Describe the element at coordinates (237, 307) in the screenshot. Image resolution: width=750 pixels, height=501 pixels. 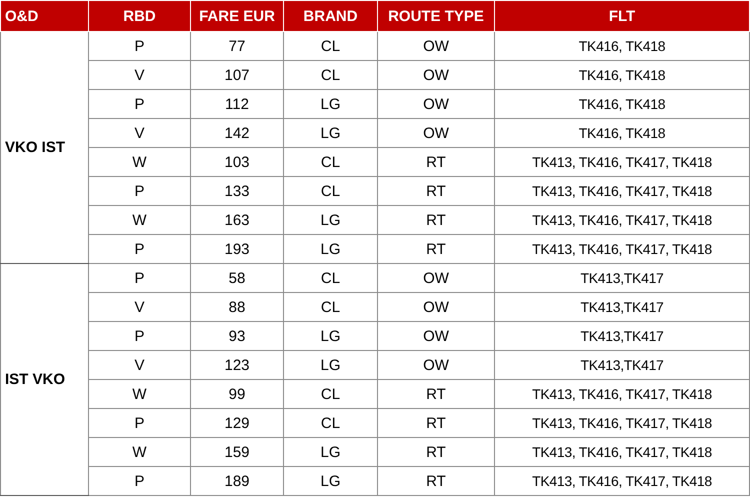
I see `table-cell: 88` at that location.